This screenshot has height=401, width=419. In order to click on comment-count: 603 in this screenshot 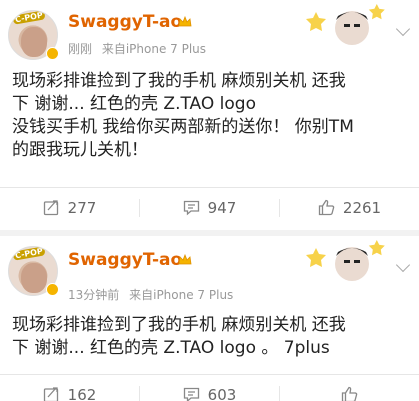, I will do `click(222, 393)`.